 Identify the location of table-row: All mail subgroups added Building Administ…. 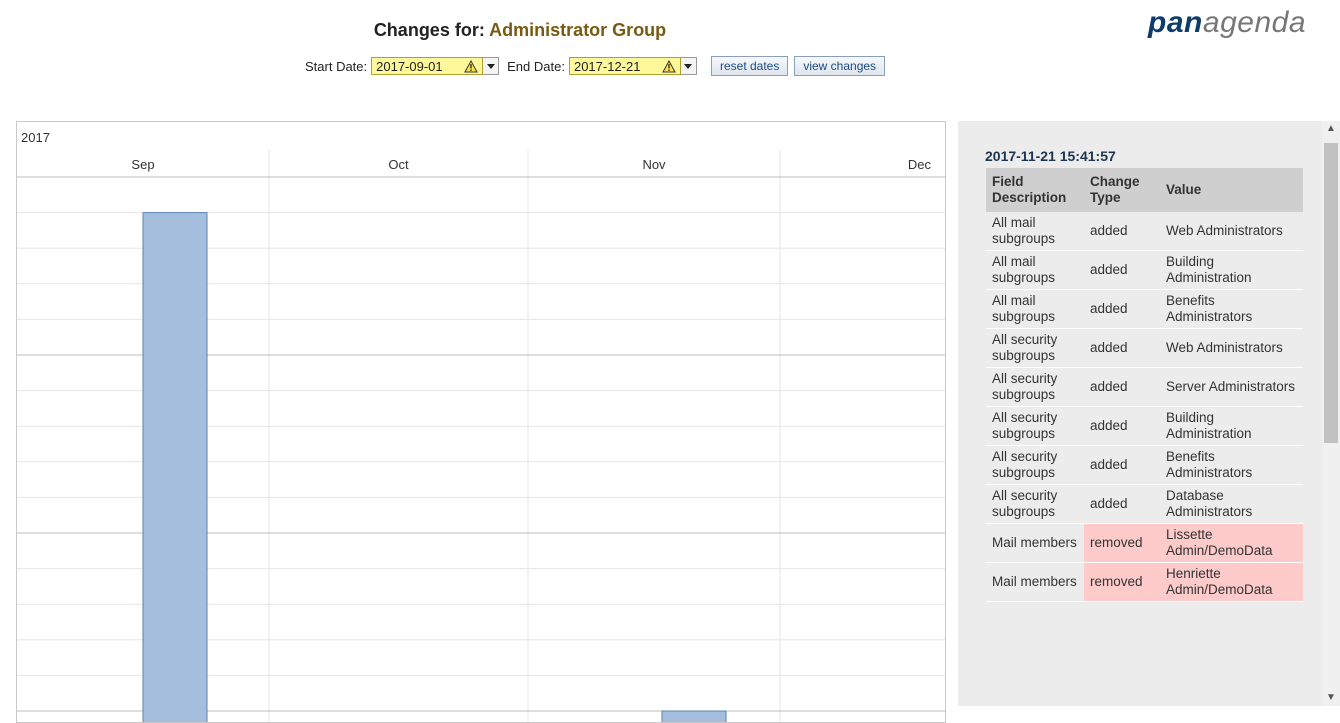
(1144, 270).